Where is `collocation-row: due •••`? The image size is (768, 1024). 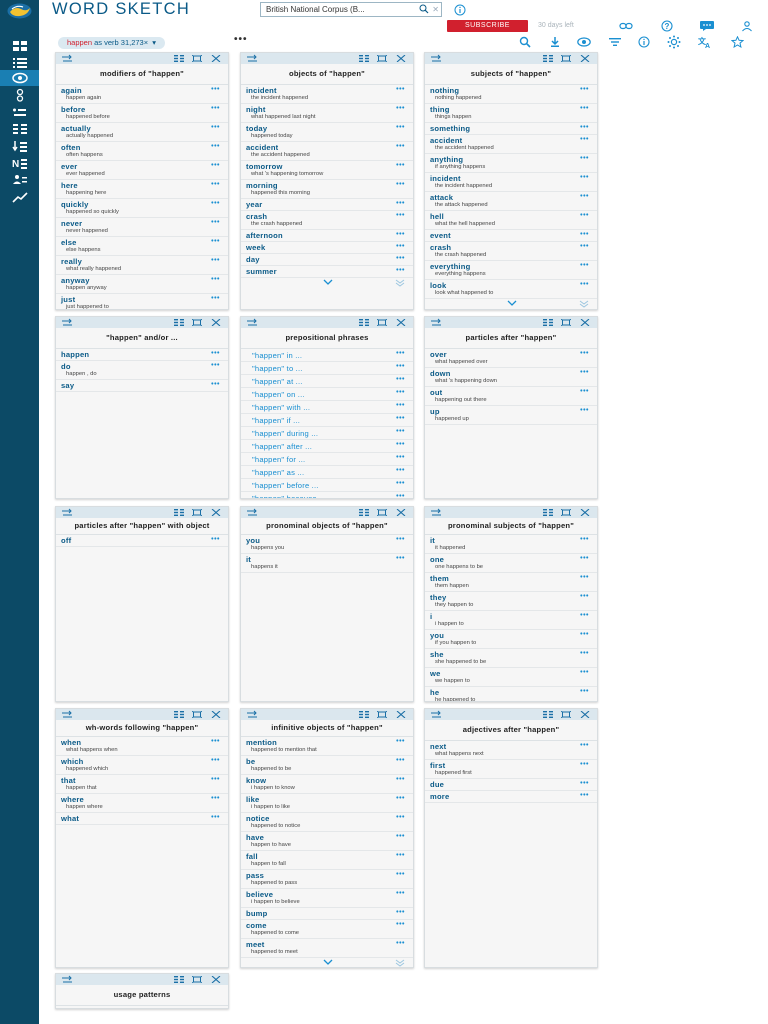
collocation-row: due ••• is located at coordinates (511, 785).